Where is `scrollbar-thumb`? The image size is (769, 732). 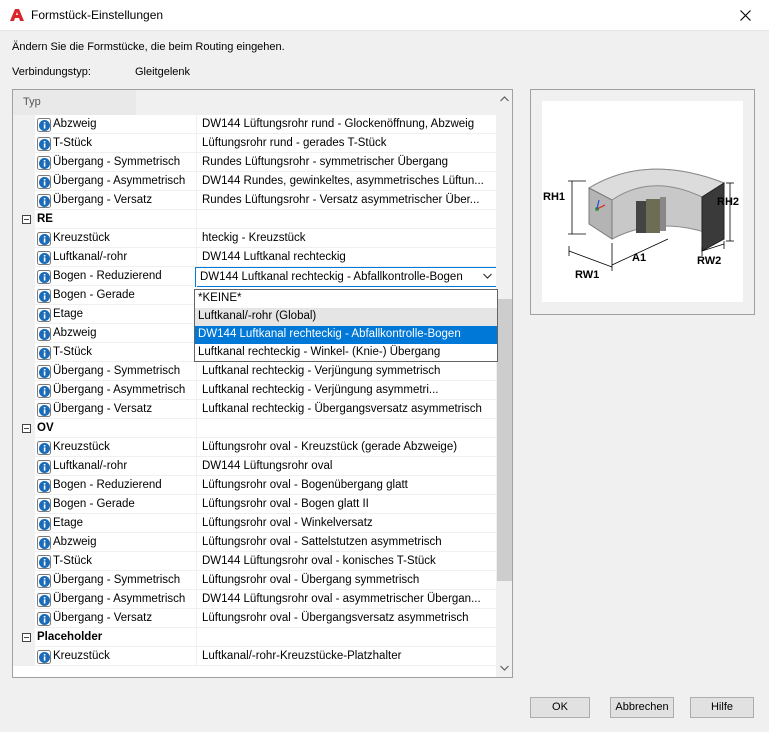
scrollbar-thumb is located at coordinates (504, 440).